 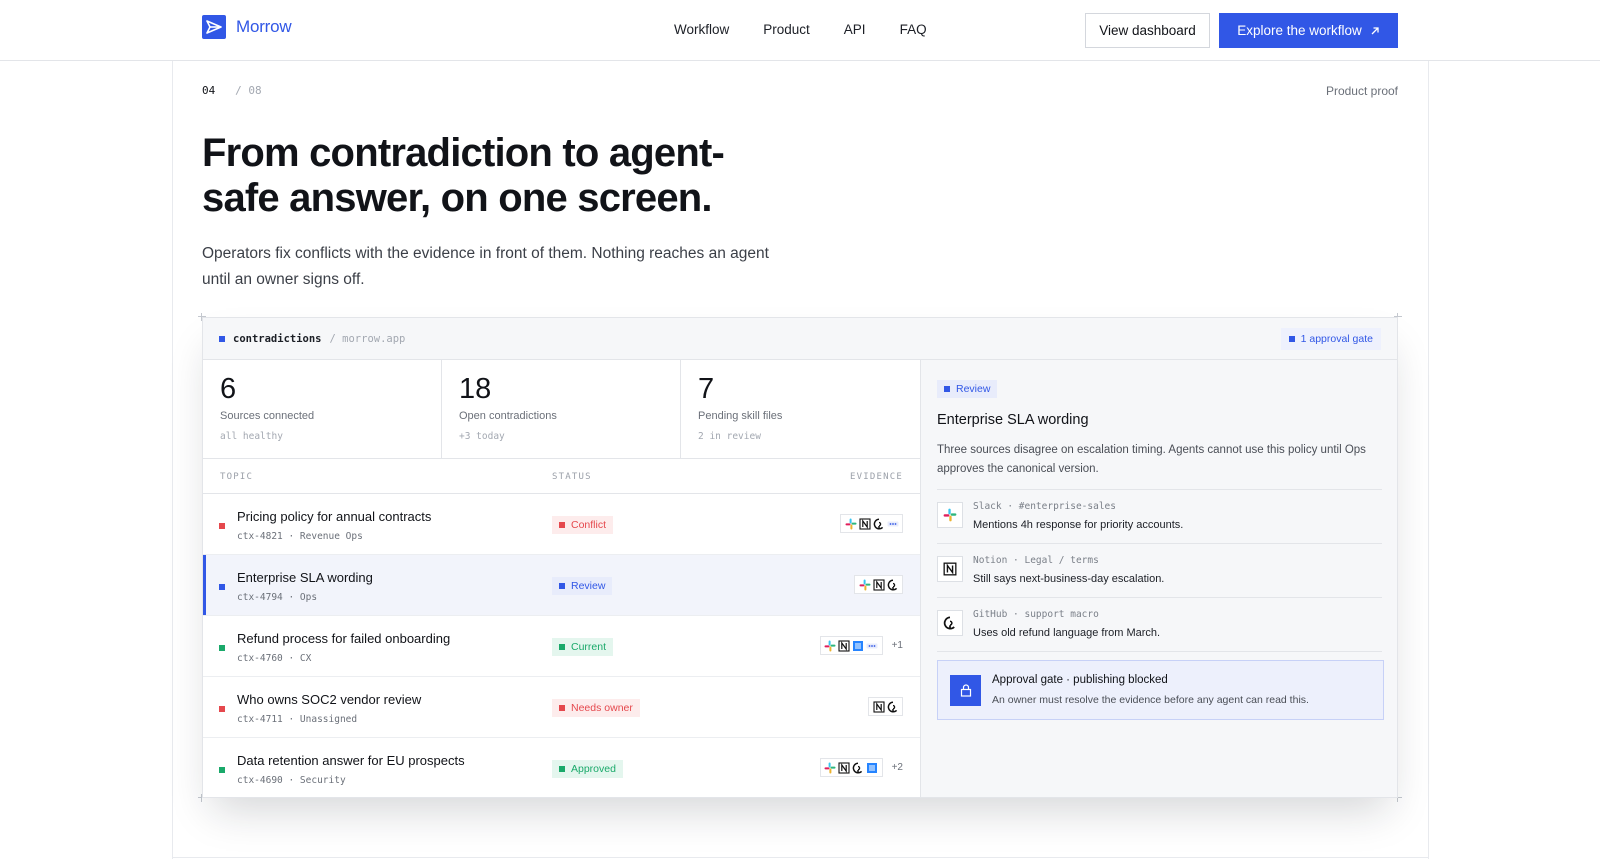 What do you see at coordinates (267, 416) in the screenshot?
I see `stat-label: Sources connected` at bounding box center [267, 416].